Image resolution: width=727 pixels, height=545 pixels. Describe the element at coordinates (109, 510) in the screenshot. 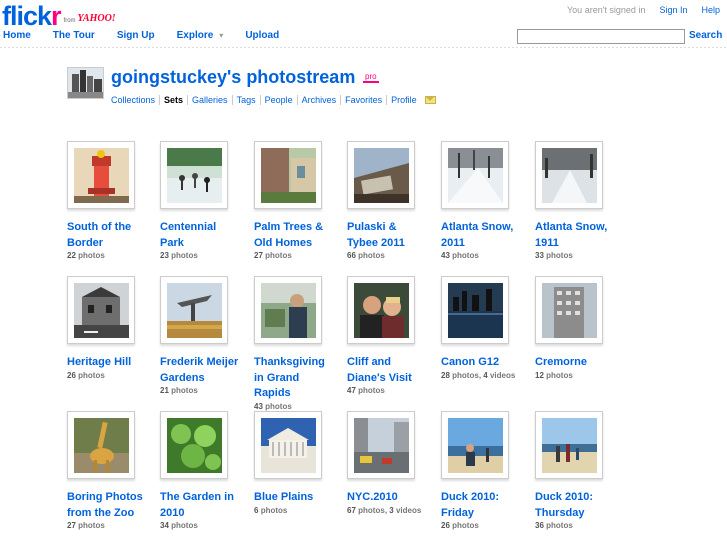

I see `set-title: Boring Photos from the Zoo 27 photos` at that location.